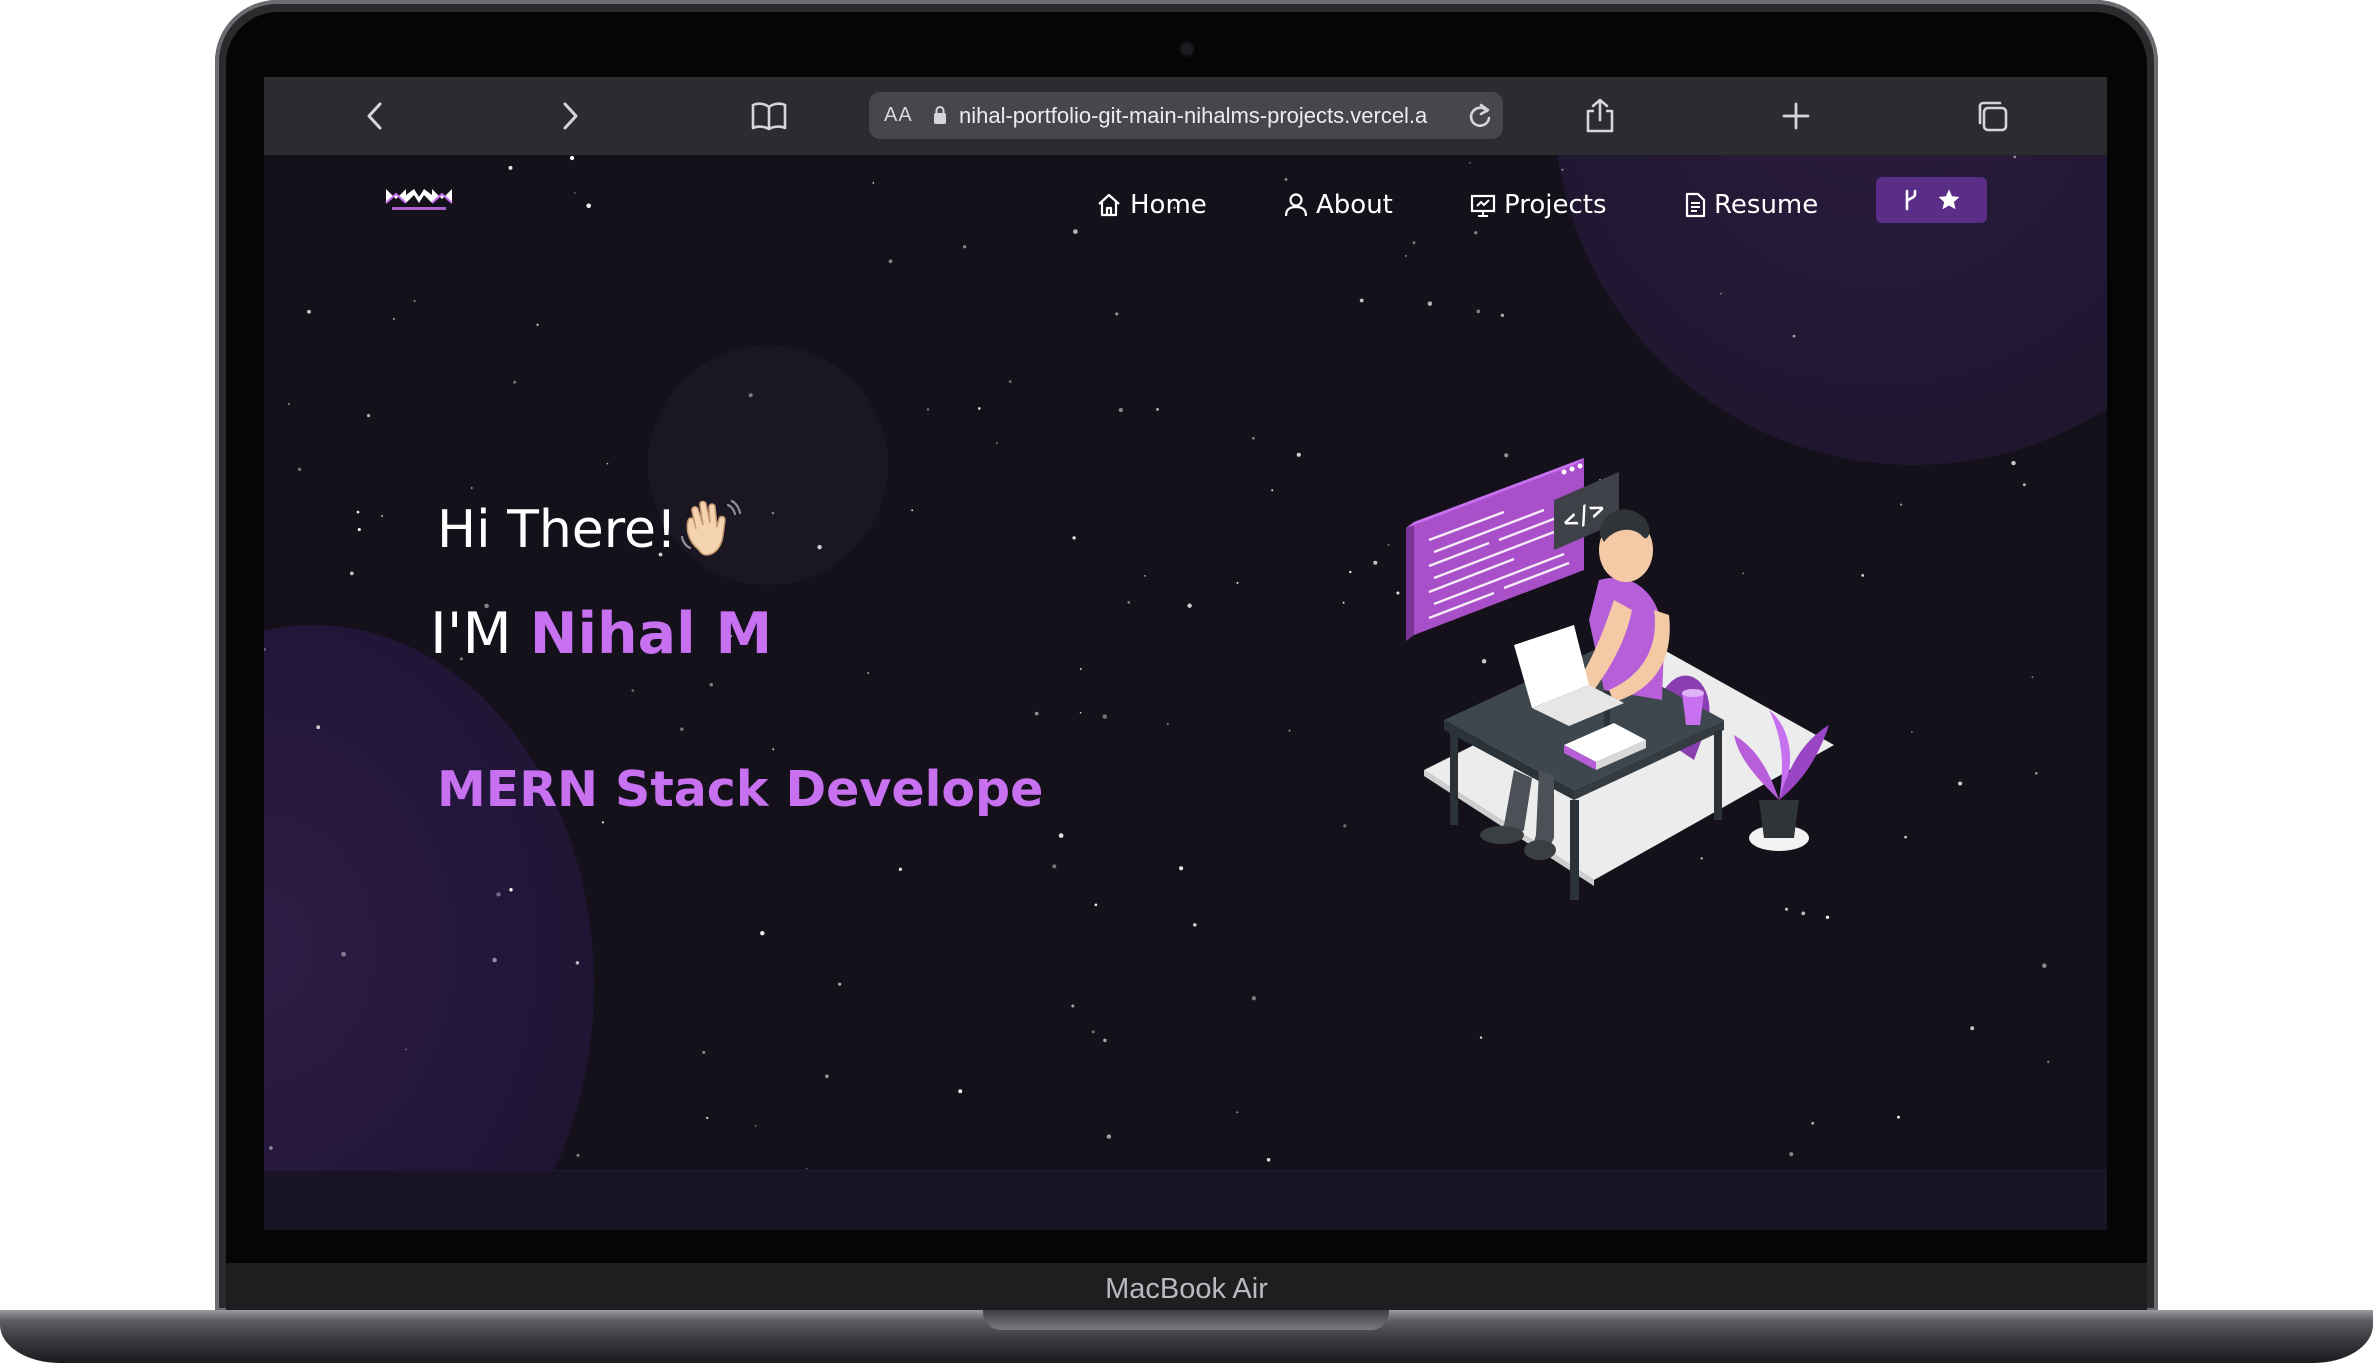 The image size is (2373, 1363). Describe the element at coordinates (1766, 205) in the screenshot. I see `nav-resume-label: Resume` at that location.